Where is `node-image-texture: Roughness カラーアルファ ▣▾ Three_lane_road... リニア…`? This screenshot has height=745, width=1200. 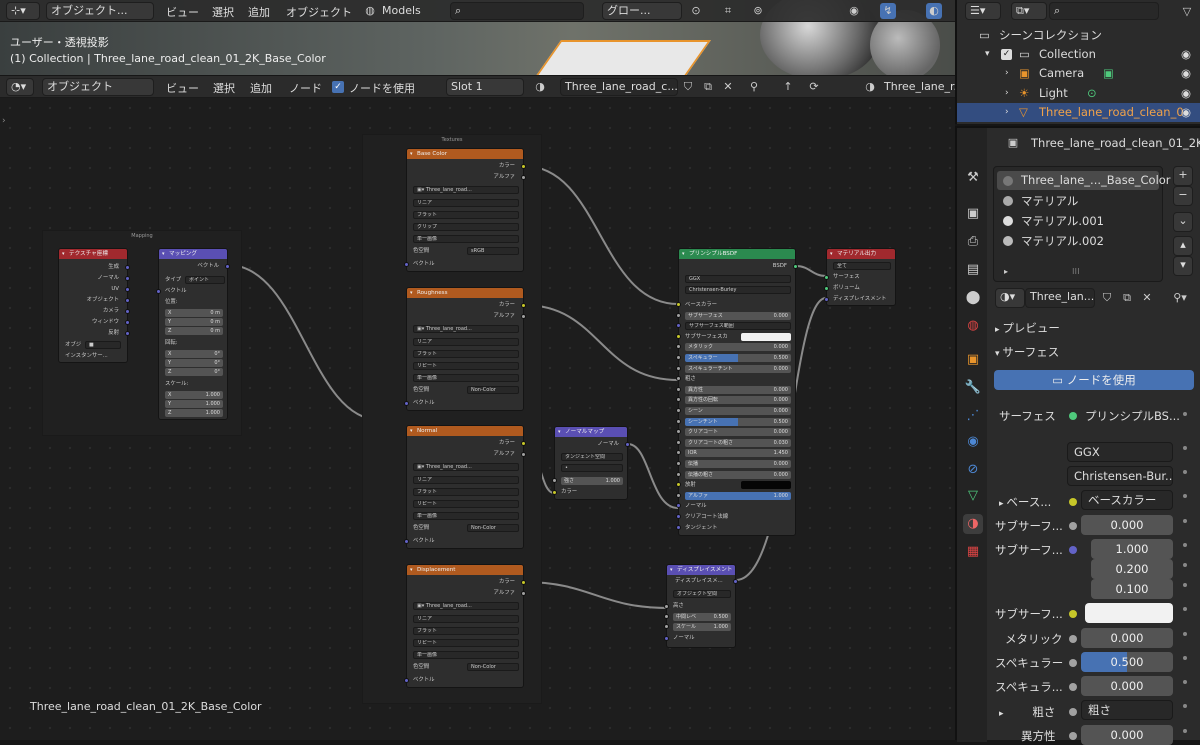 node-image-texture: Roughness カラーアルファ ▣▾ Three_lane_road... リニア… is located at coordinates (465, 349).